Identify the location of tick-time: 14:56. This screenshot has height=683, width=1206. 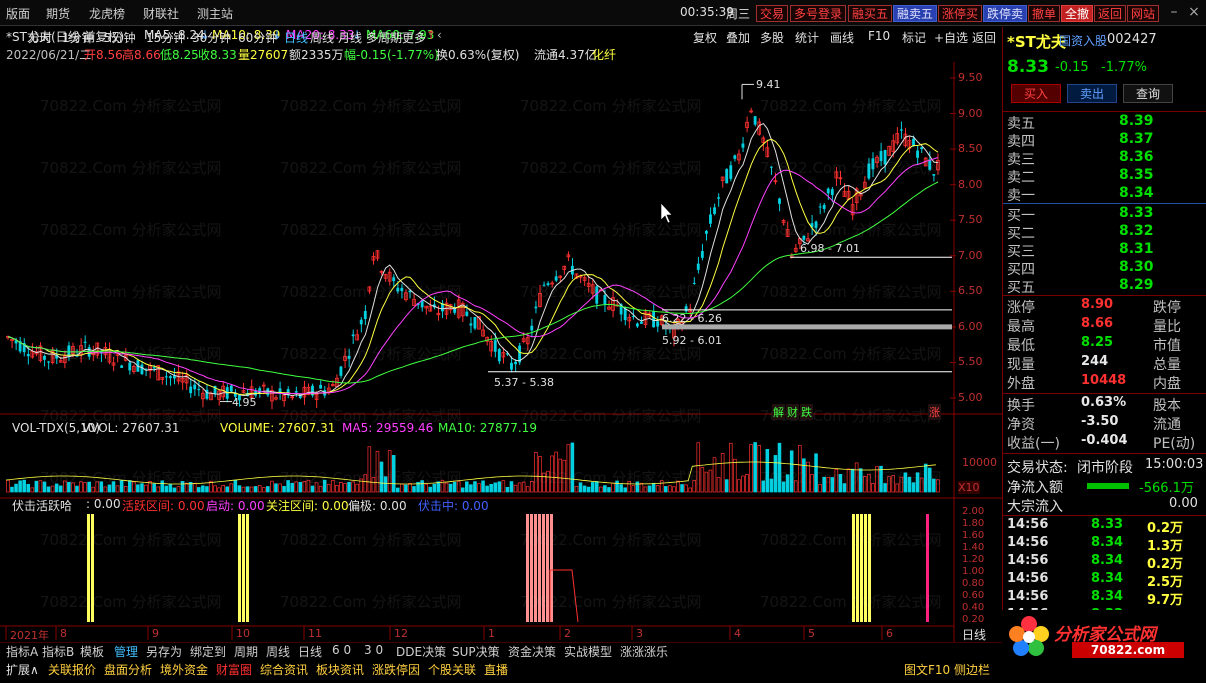
(1028, 524).